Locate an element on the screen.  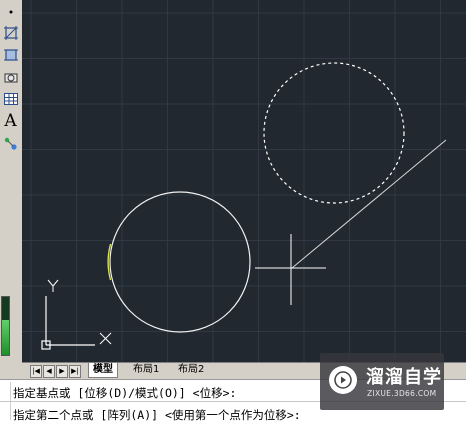
last-tab-button: ▶| is located at coordinates (75, 371).